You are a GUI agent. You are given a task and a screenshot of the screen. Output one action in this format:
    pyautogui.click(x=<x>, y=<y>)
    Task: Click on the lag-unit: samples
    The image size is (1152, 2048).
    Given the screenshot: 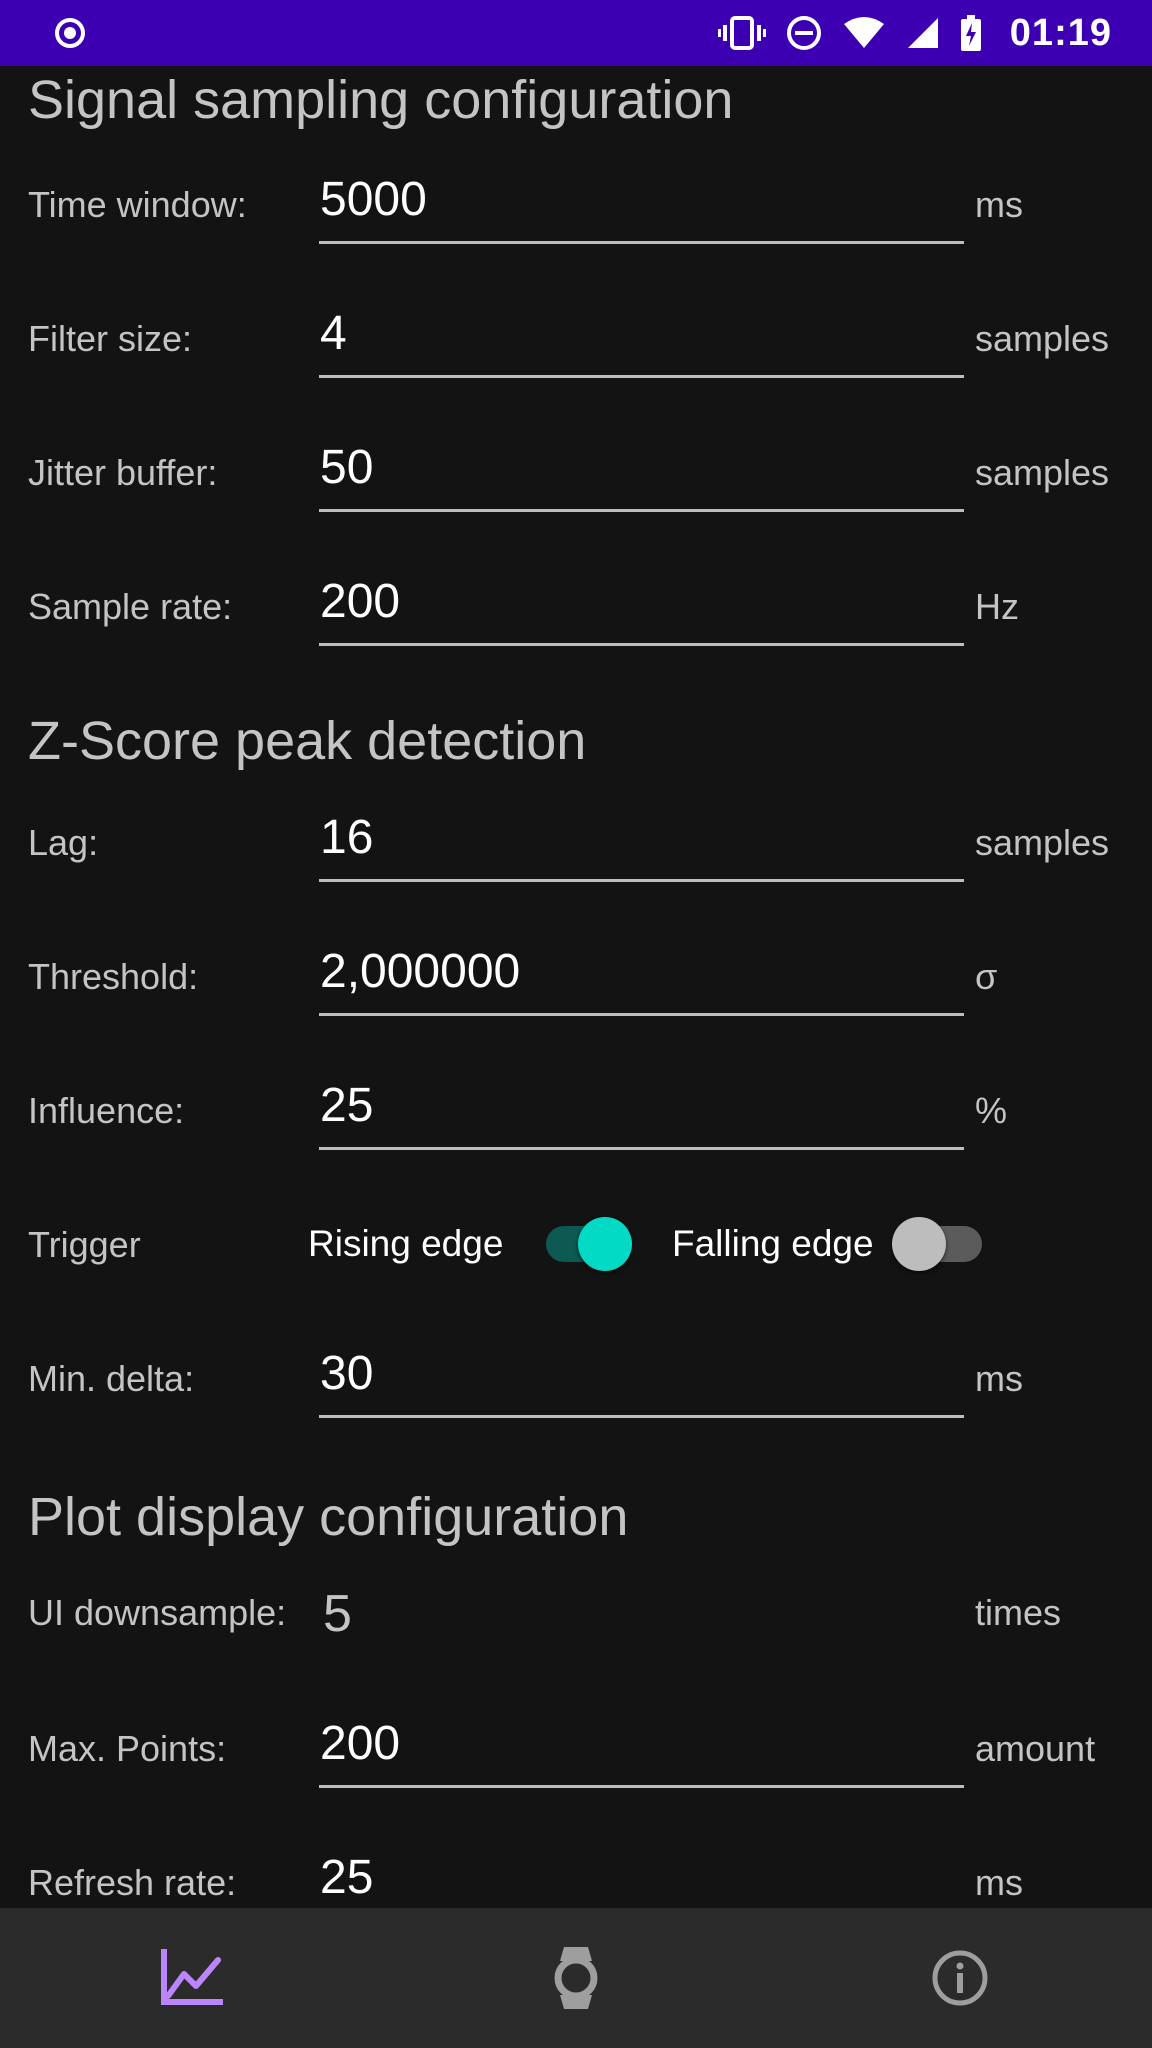 What is the action you would take?
    pyautogui.click(x=1042, y=842)
    